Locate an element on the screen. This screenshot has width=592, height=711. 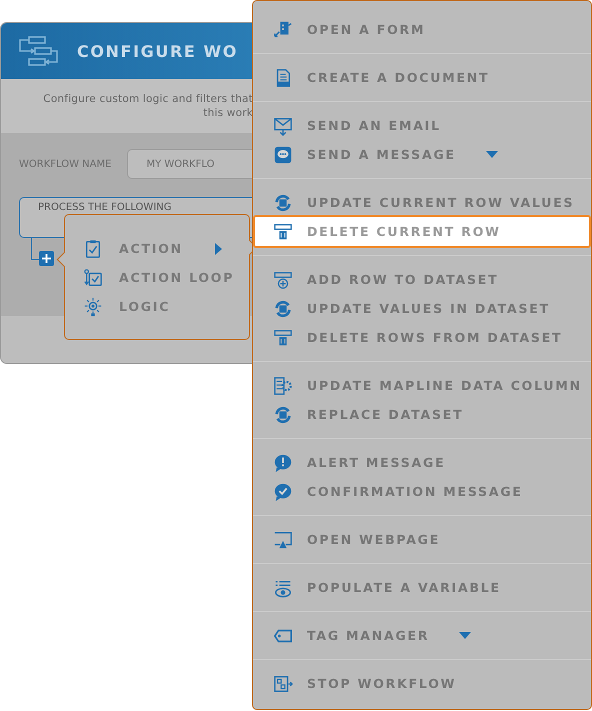
submenu-item: ACTION is located at coordinates (157, 248).